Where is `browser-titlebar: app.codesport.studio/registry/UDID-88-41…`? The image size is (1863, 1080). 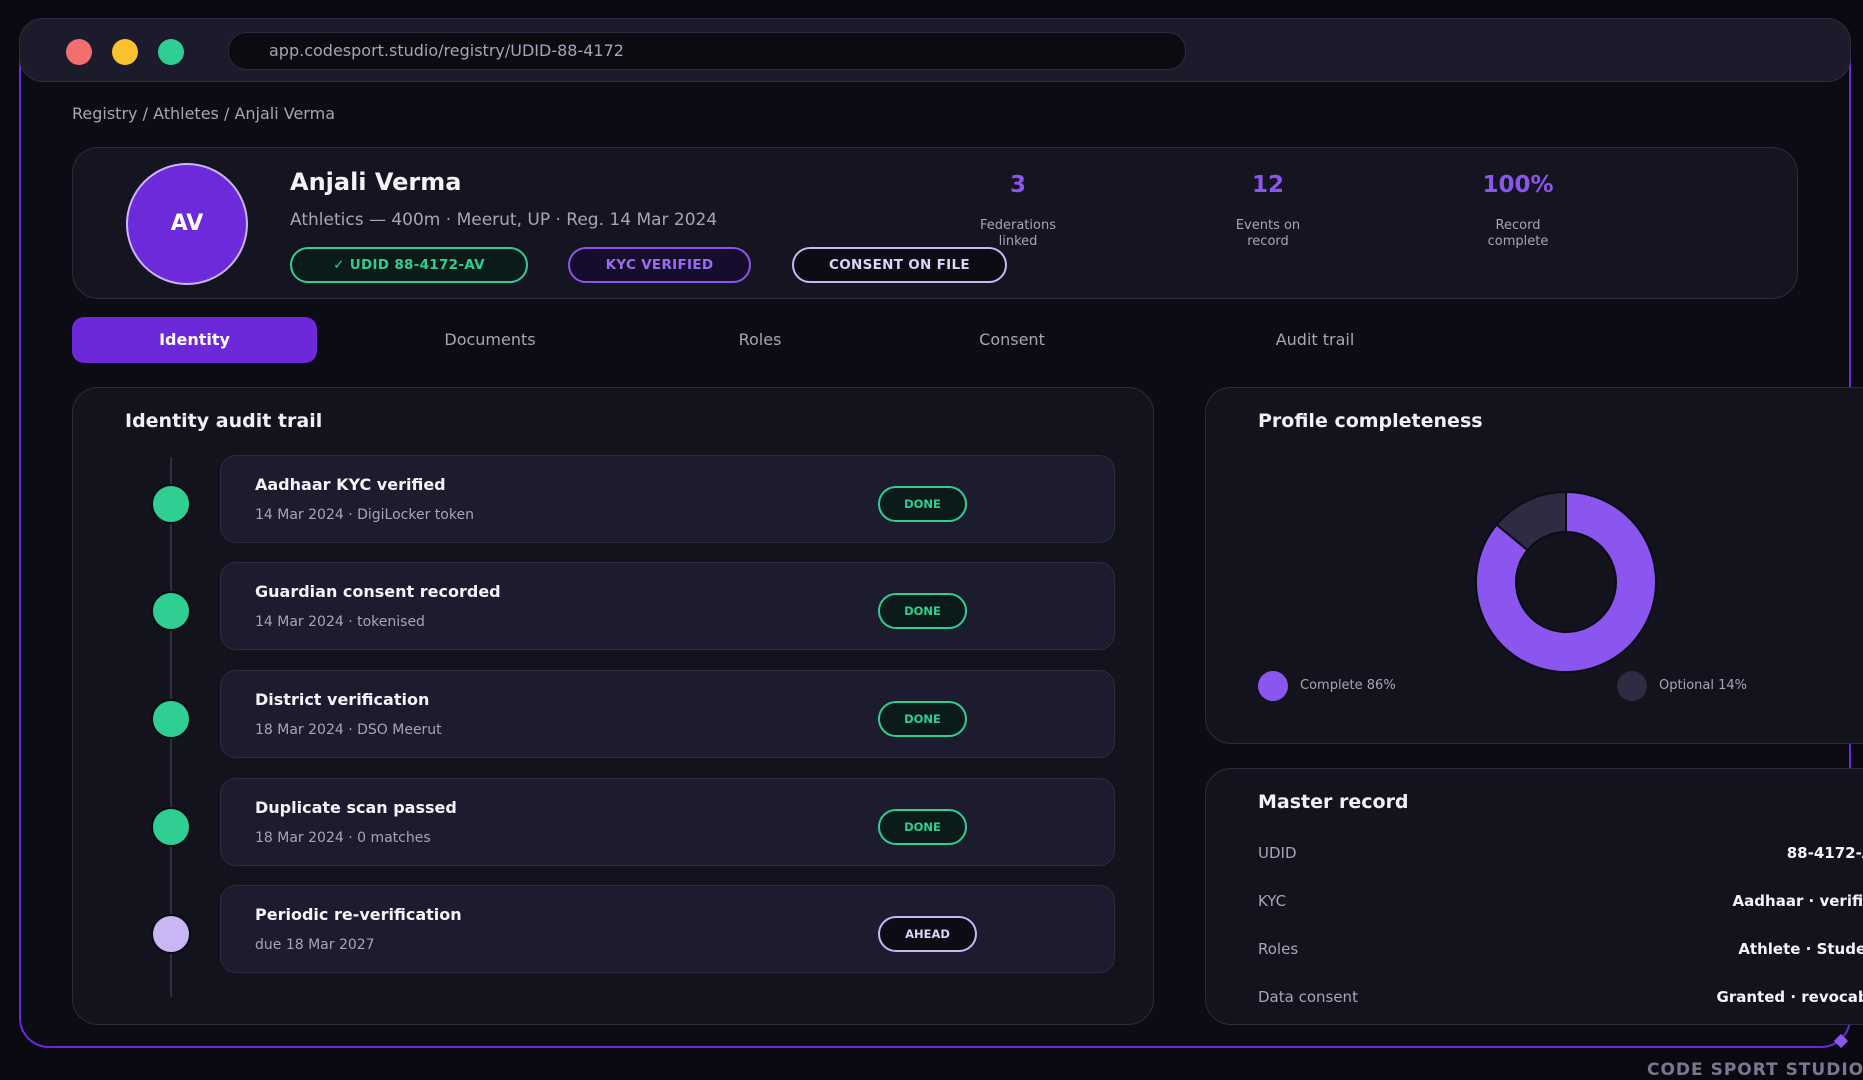
browser-titlebar: app.codesport.studio/registry/UDID-88-41… is located at coordinates (935, 50).